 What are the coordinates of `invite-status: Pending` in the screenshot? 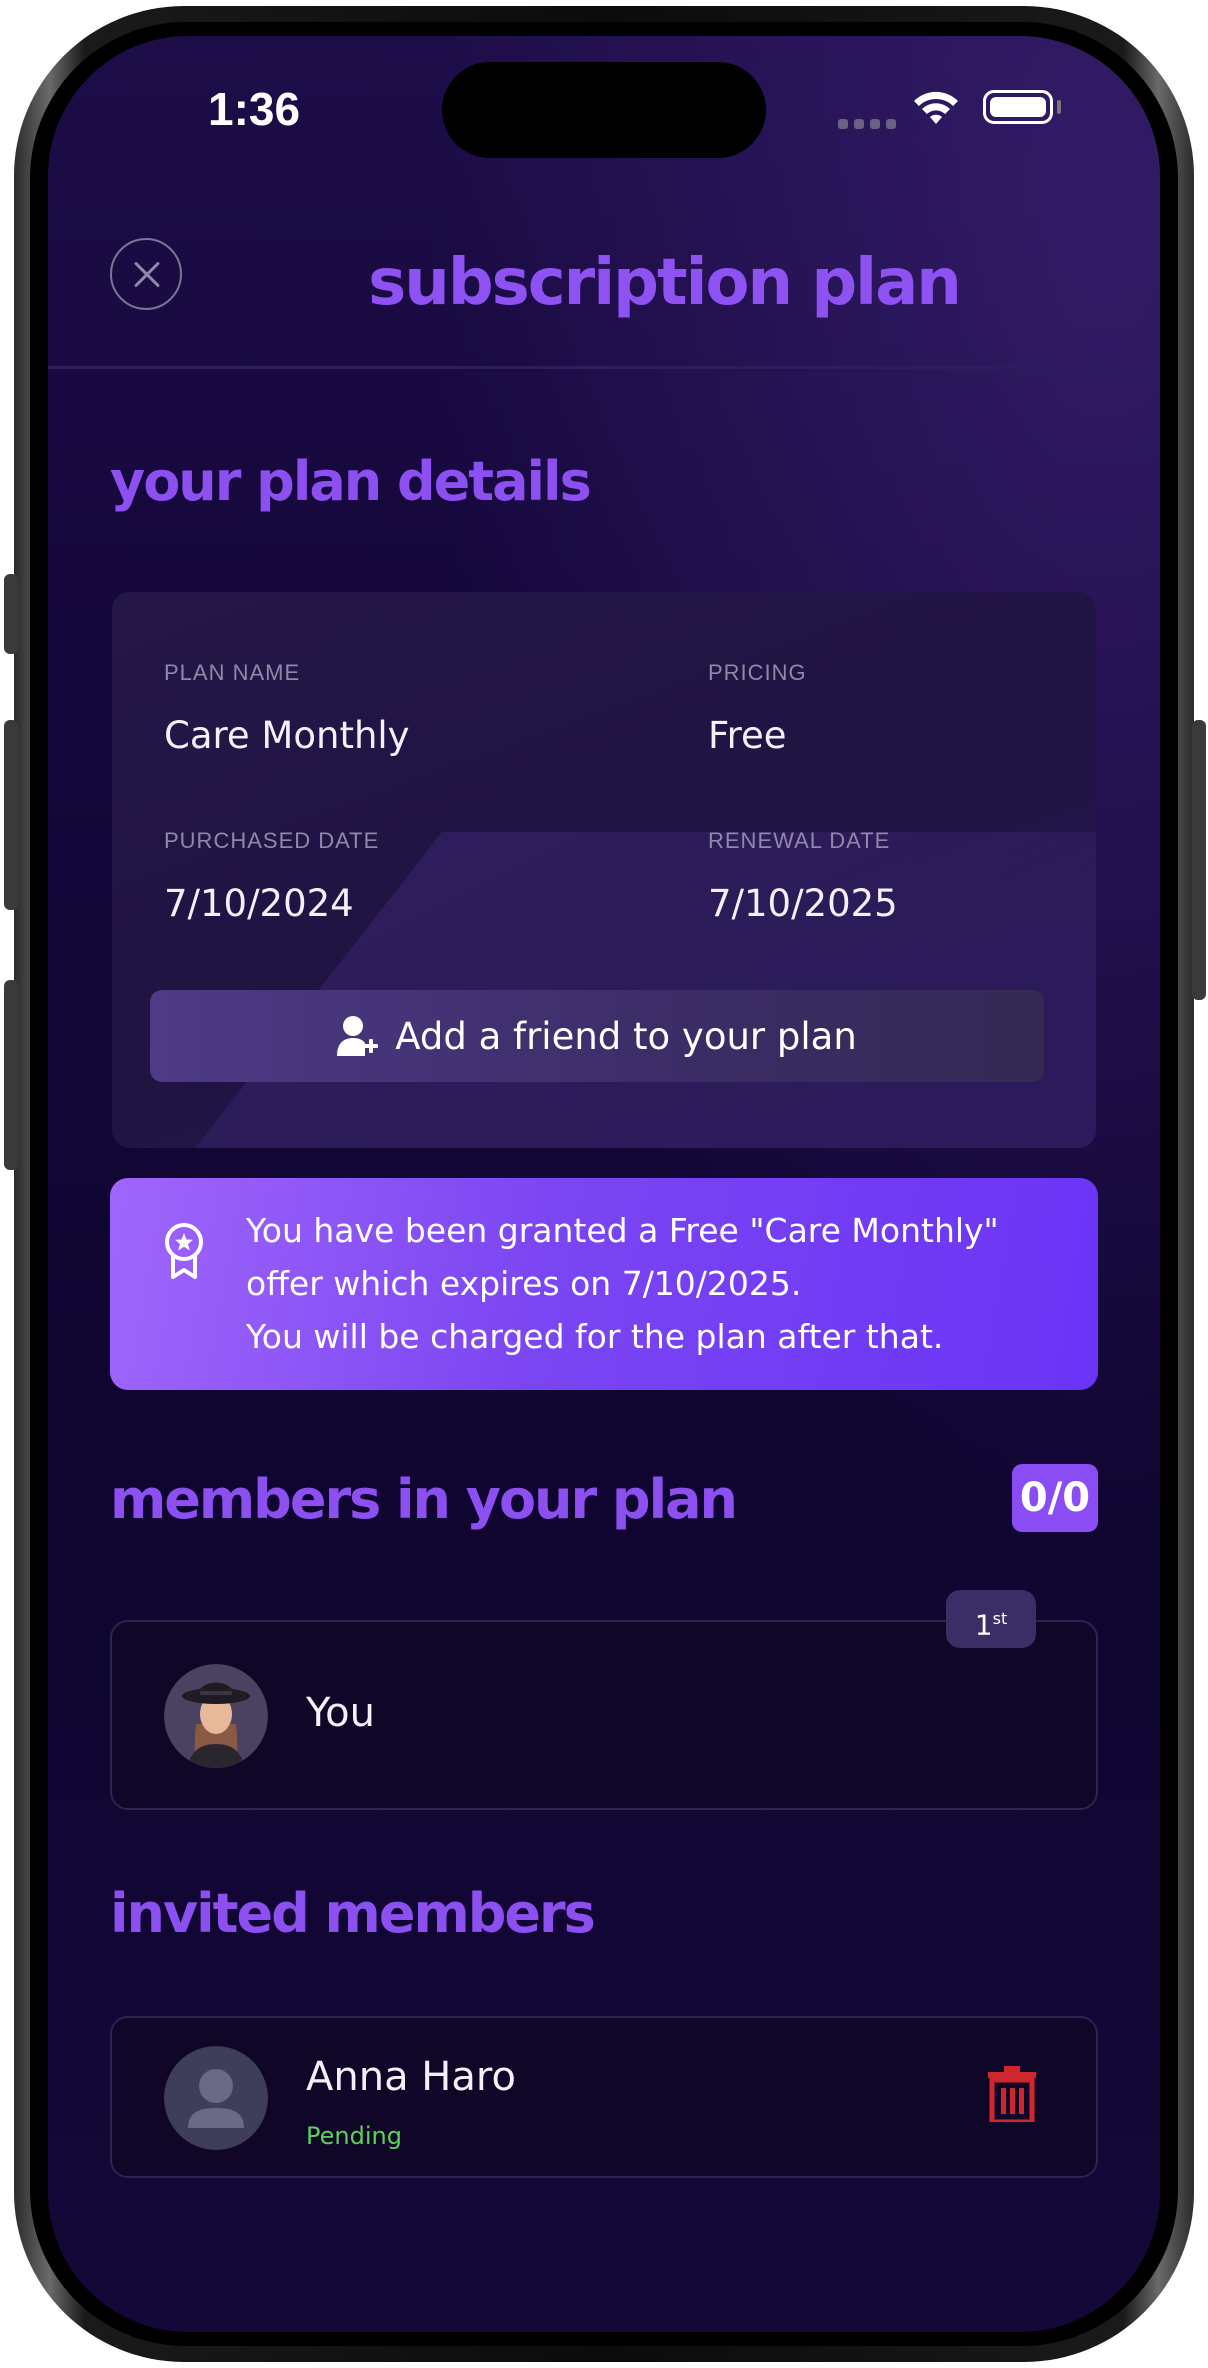 It's located at (354, 2136).